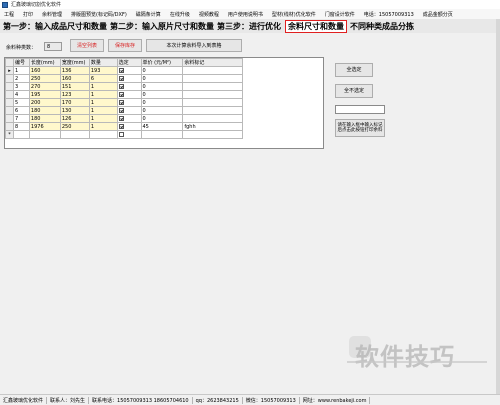 The image size is (500, 405). What do you see at coordinates (21, 94) in the screenshot?
I see `cell-id: 4` at bounding box center [21, 94].